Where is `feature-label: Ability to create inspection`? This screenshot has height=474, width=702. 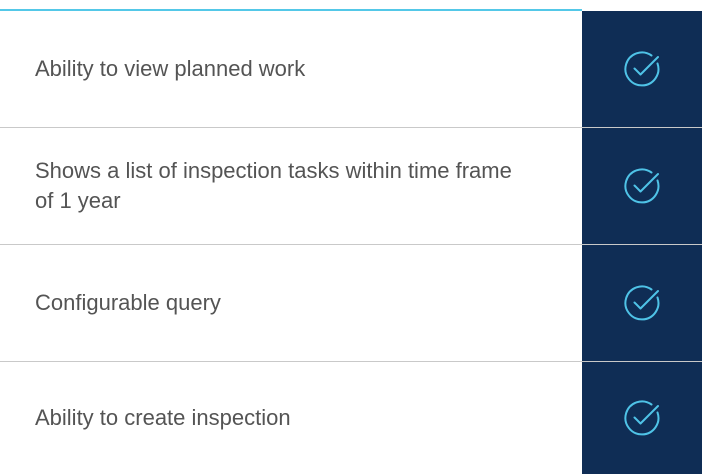 feature-label: Ability to create inspection is located at coordinates (163, 417).